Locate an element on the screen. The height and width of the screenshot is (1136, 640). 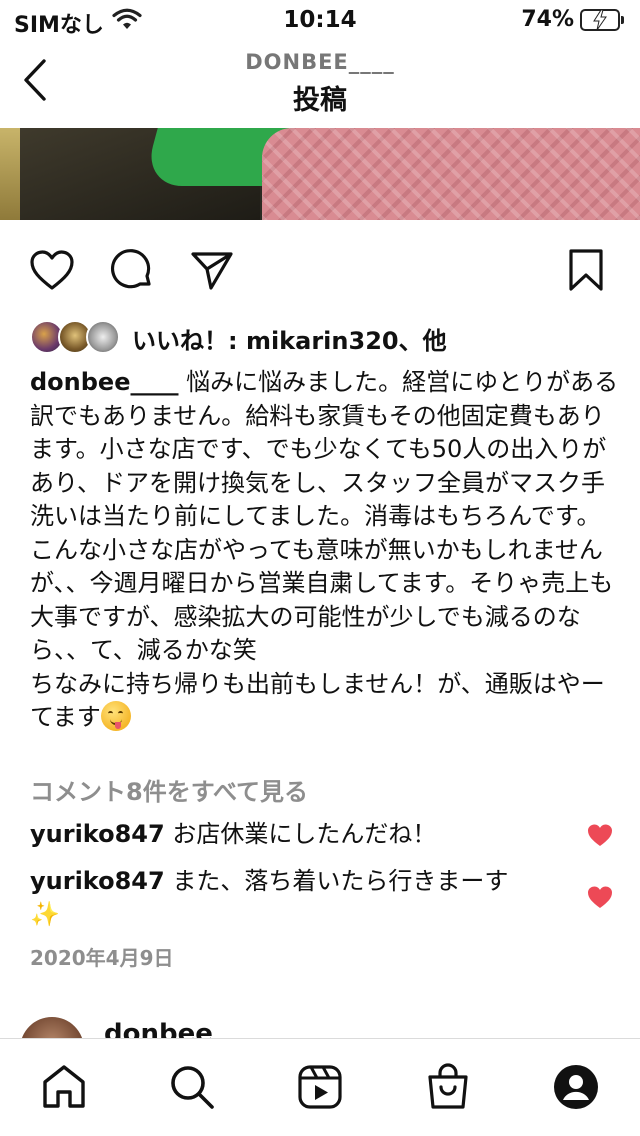
caption-username: donbee____ is located at coordinates (104, 382).